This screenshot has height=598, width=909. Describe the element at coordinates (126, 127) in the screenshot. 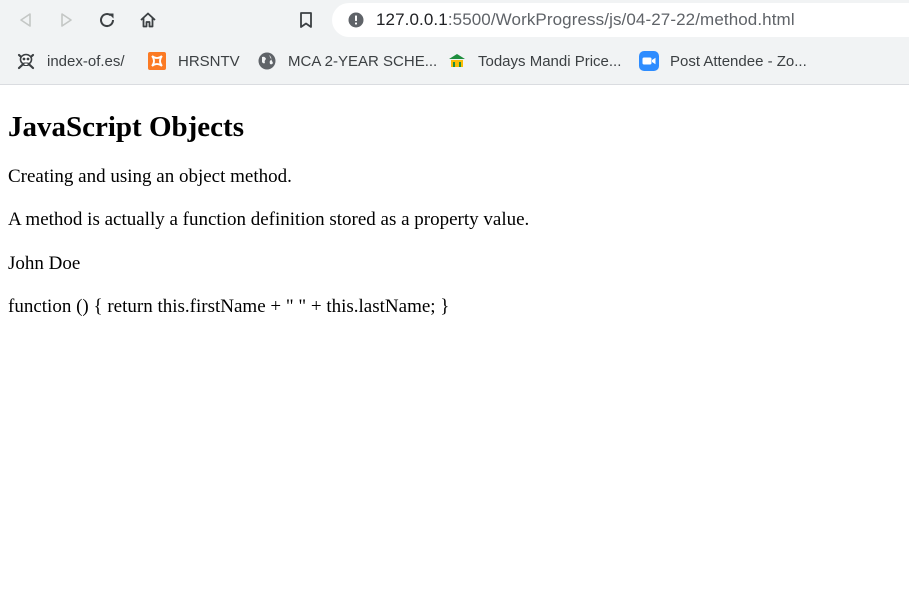

I see `page-title: JavaScript Objects` at that location.